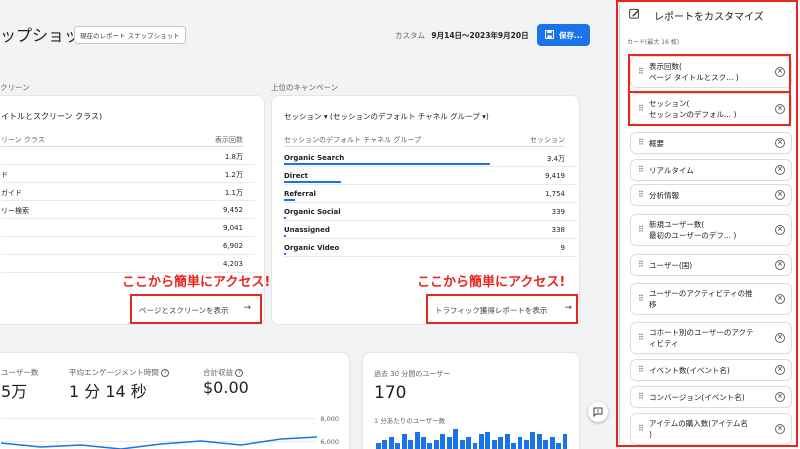 The height and width of the screenshot is (449, 800). Describe the element at coordinates (430, 194) in the screenshot. I see `table-row: Referral 1,754` at that location.